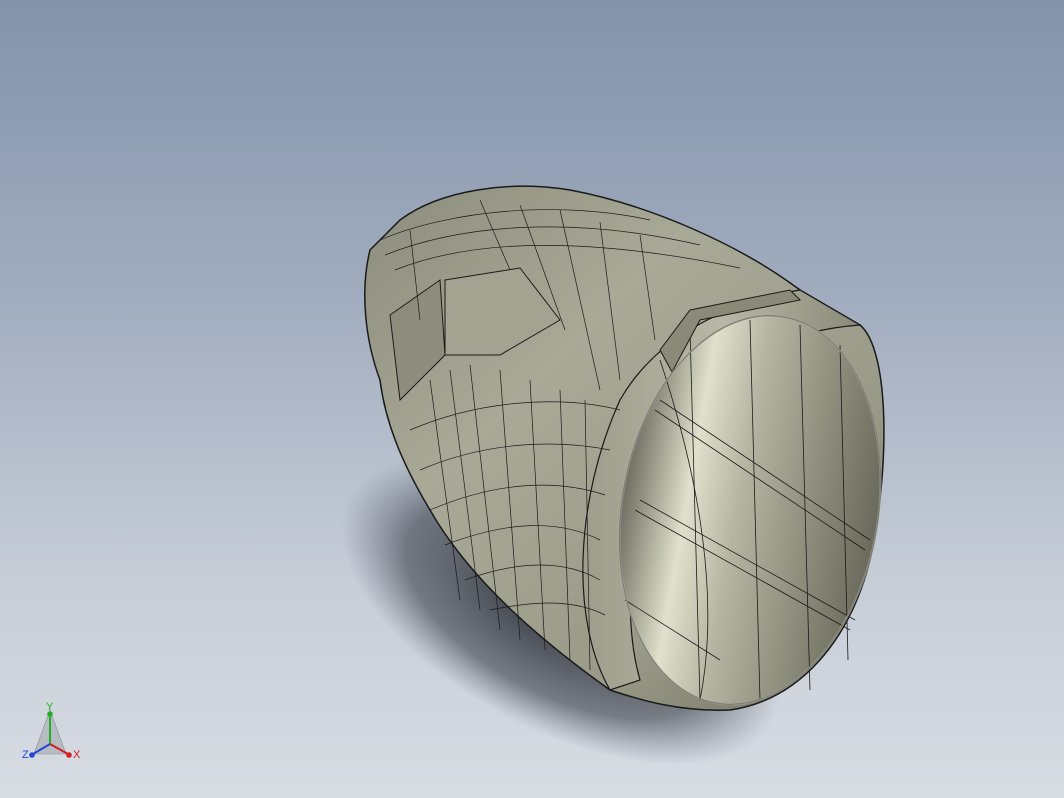 The height and width of the screenshot is (798, 1064). I want to click on x-axis-tip, so click(69, 755).